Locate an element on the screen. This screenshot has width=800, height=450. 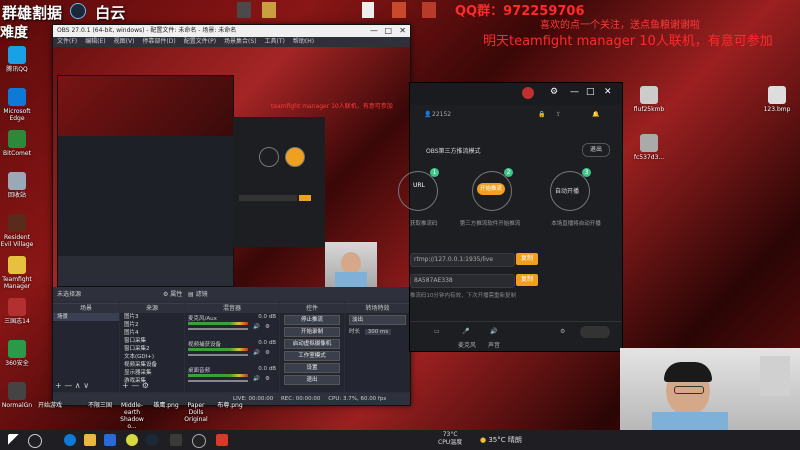
weather-widget: ● 35°C 晴朗 is located at coordinates (501, 440).